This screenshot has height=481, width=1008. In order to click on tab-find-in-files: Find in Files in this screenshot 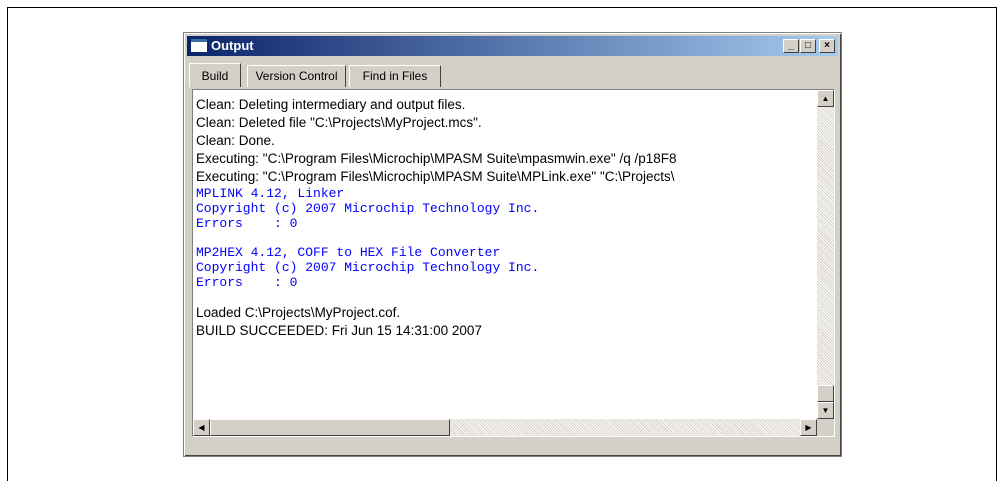, I will do `click(395, 76)`.